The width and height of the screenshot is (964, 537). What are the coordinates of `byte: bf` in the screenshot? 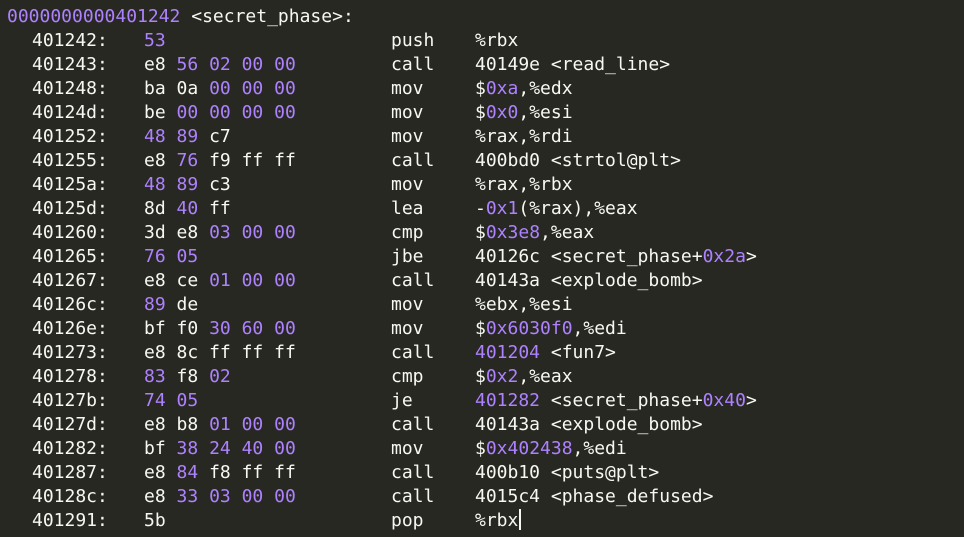 It's located at (155, 328).